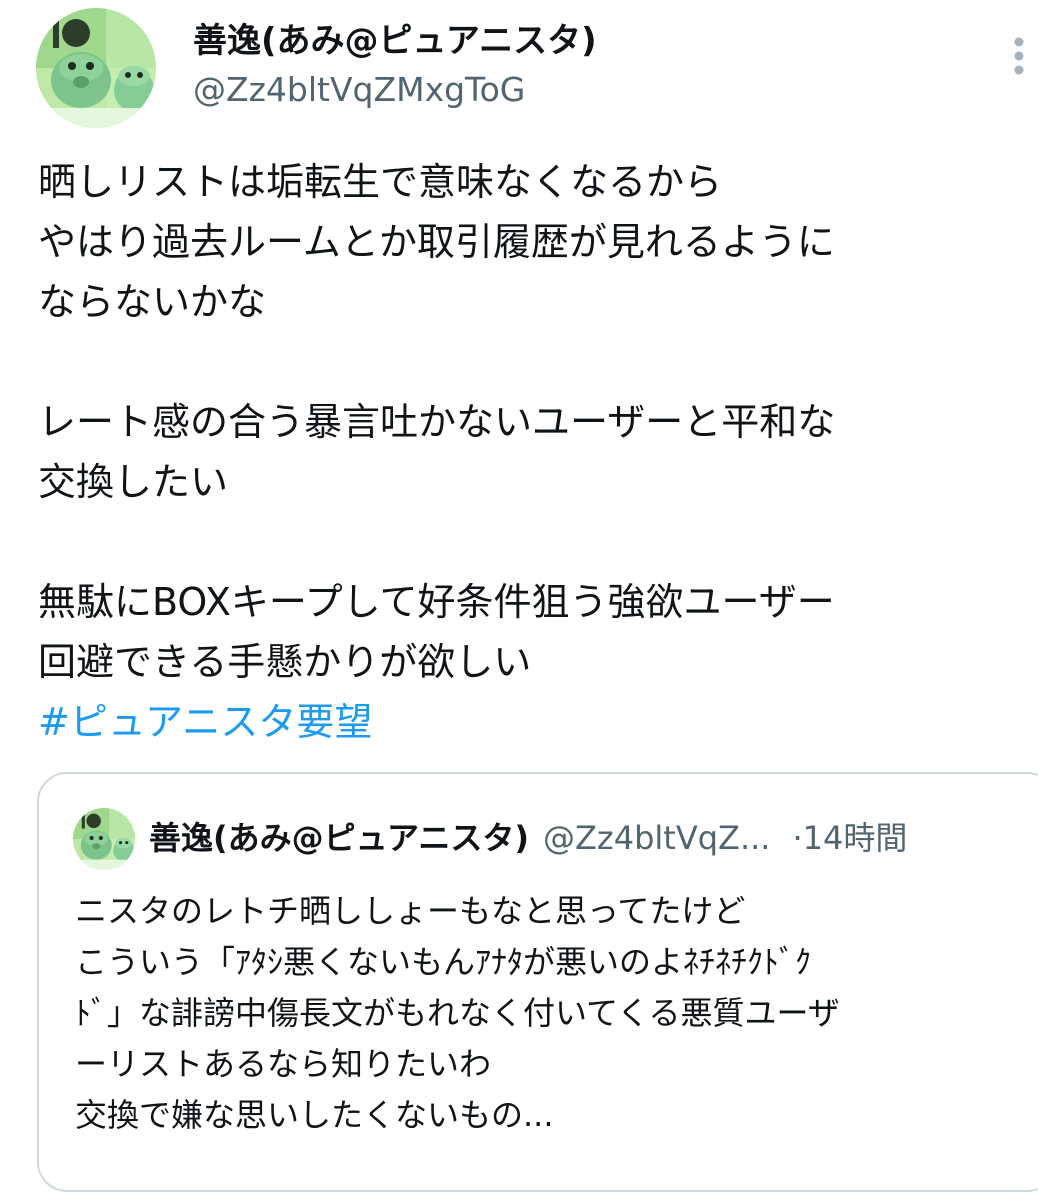 This screenshot has height=1192, width=1038. Describe the element at coordinates (410, 911) in the screenshot. I see `quoted-line: ニスタのレトチ晒ししょーもなと思ってたけど` at that location.